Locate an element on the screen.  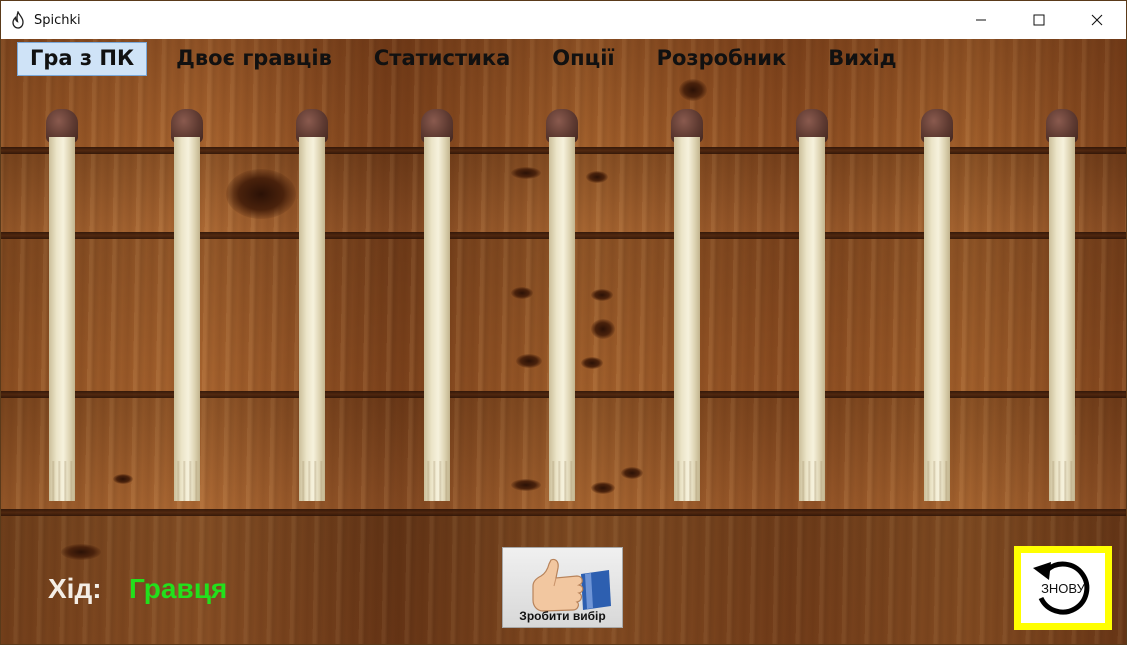
window-controls is located at coordinates (1039, 20).